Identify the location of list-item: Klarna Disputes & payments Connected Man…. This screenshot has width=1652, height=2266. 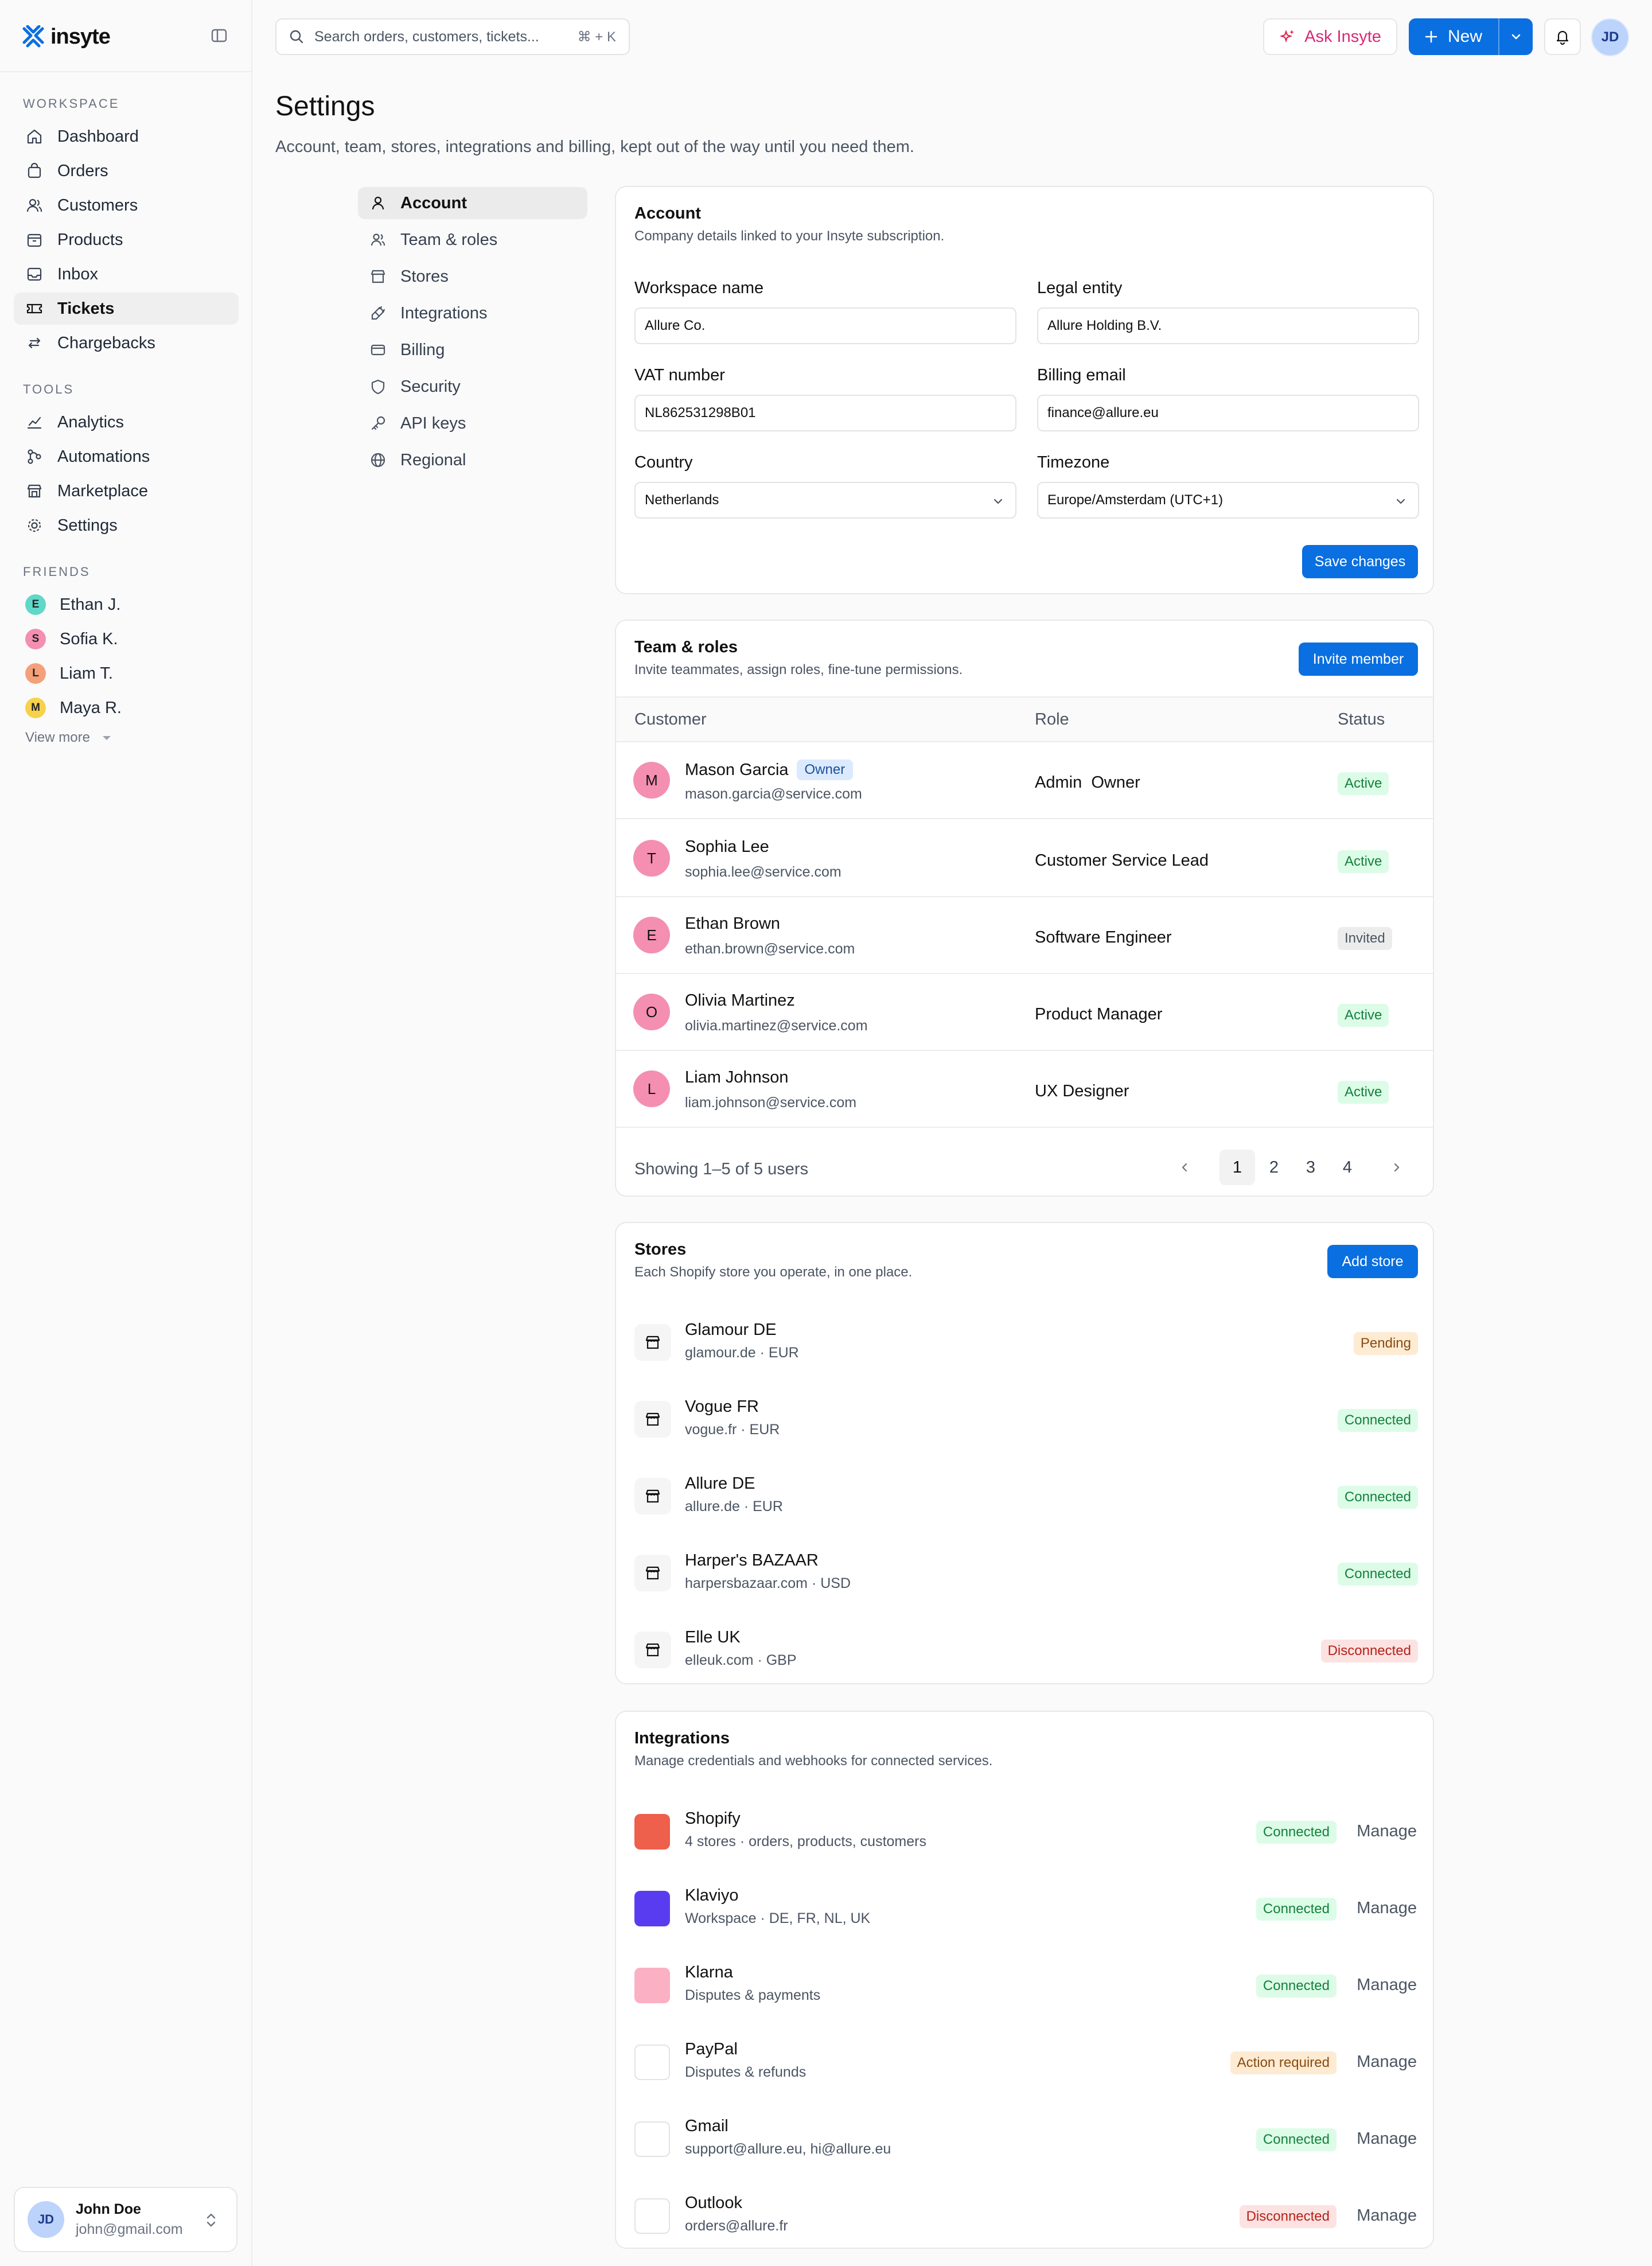
(1024, 1987).